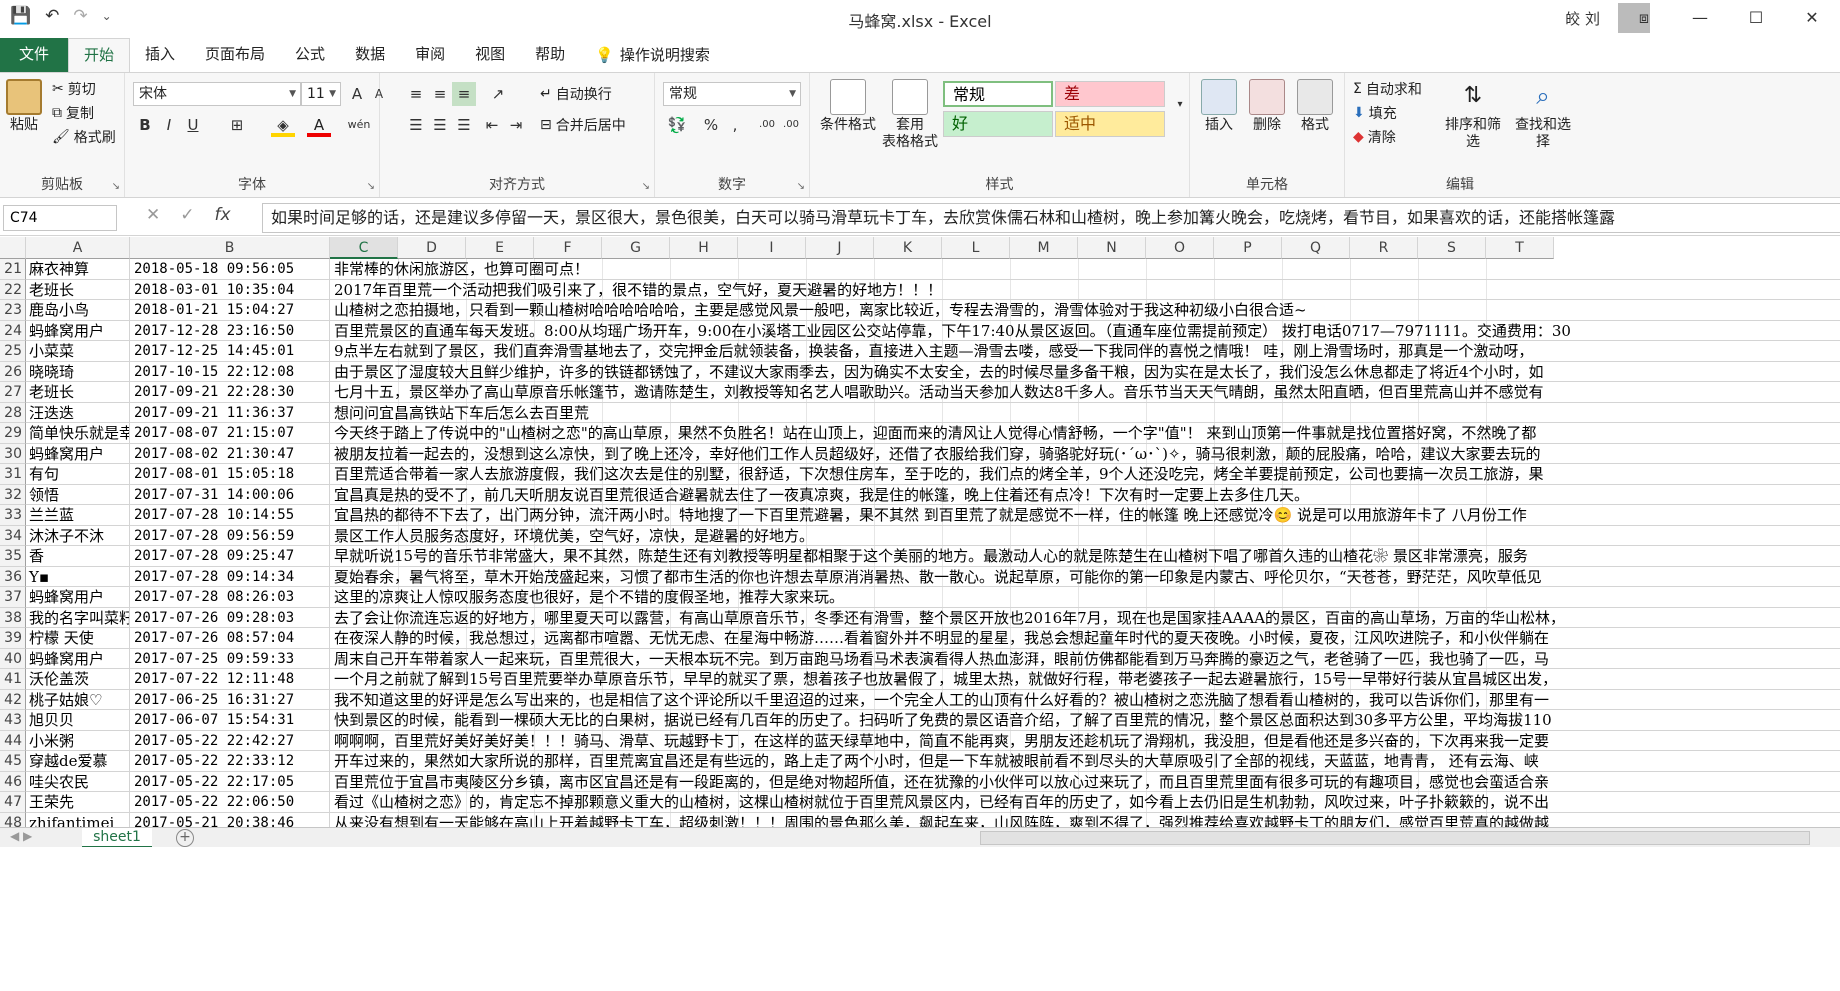 The height and width of the screenshot is (991, 1840). I want to click on cell-b: 2017-05-22 22:42:27, so click(230, 740).